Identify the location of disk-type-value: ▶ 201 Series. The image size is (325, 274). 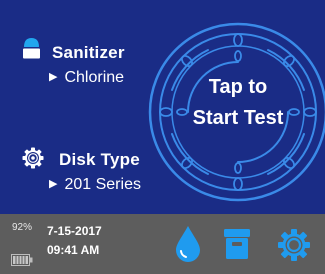
(95, 185).